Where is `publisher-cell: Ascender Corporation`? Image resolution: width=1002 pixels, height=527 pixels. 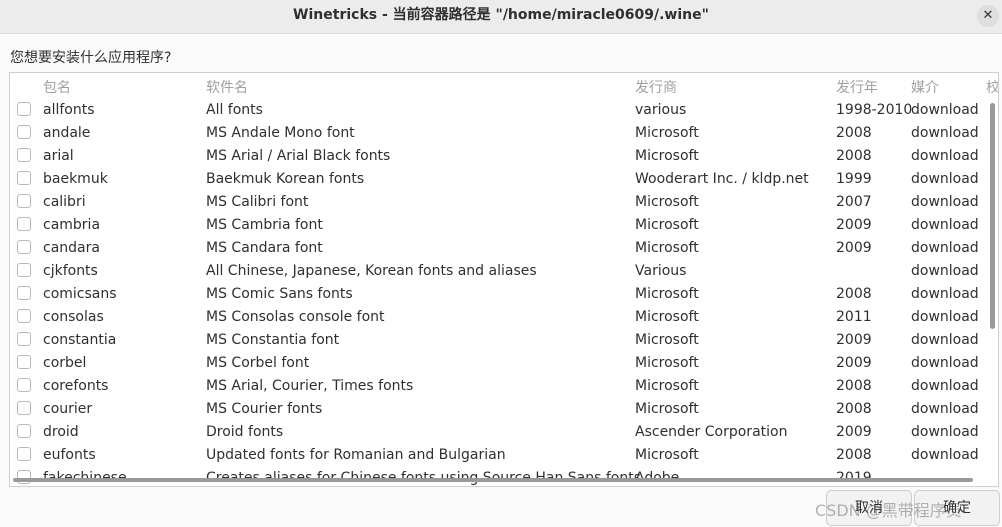
publisher-cell: Ascender Corporation is located at coordinates (711, 432).